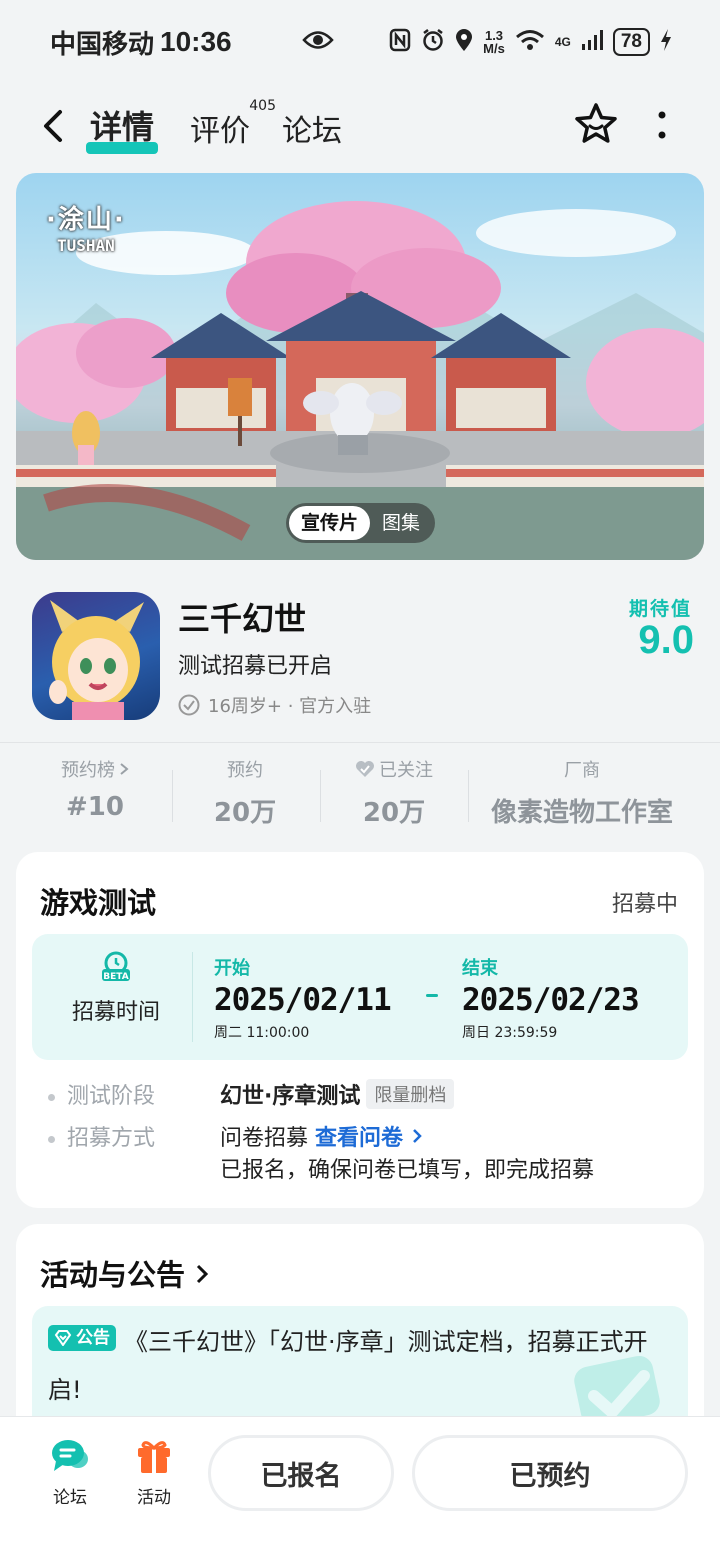  I want to click on recruit-method-value: 问卷招募 查看问卷, so click(321, 1136).